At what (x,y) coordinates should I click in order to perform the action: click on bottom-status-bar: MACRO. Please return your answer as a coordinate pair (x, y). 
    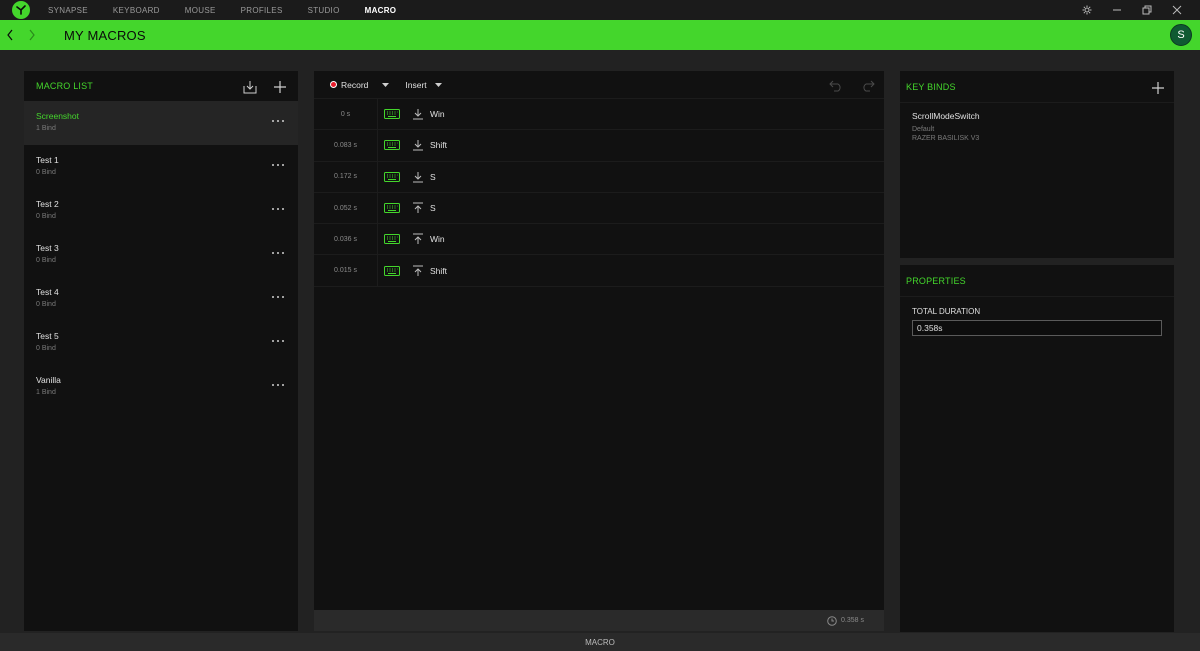
    Looking at the image, I should click on (600, 642).